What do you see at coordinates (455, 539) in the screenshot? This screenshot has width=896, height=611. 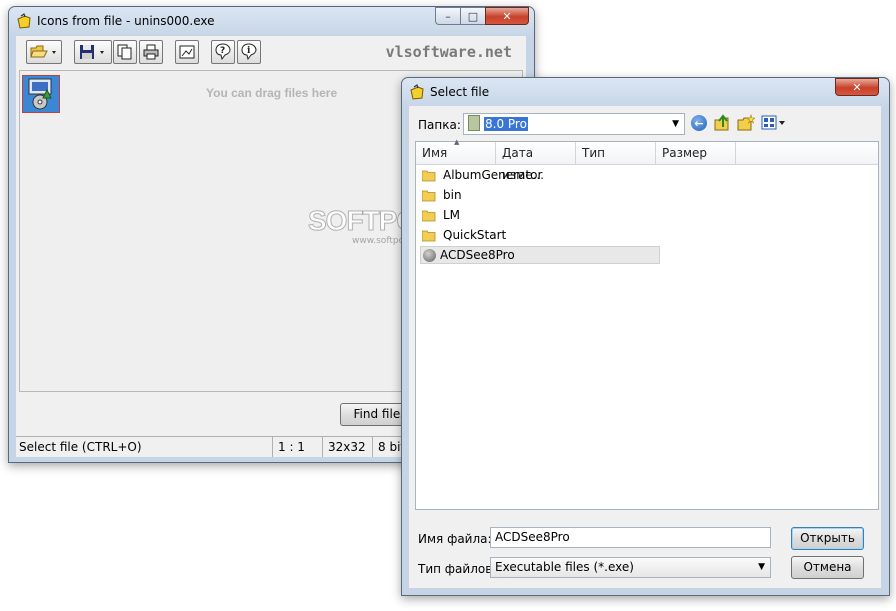 I see `filename-label: Имя файла:` at bounding box center [455, 539].